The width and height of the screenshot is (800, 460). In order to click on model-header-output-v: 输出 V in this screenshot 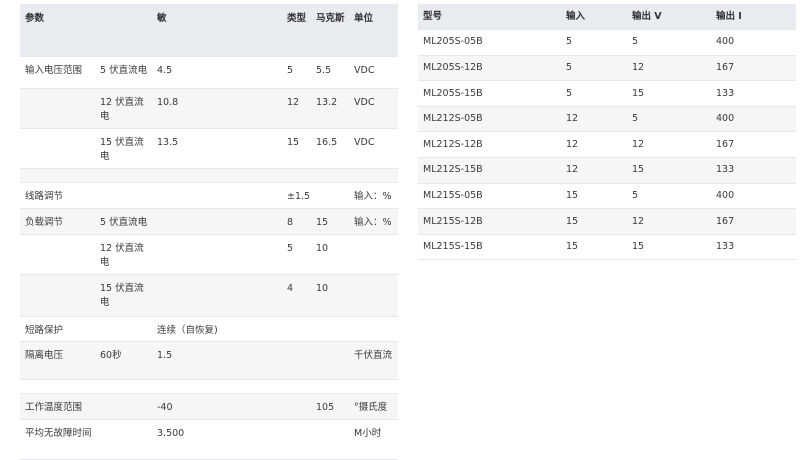, I will do `click(669, 17)`.